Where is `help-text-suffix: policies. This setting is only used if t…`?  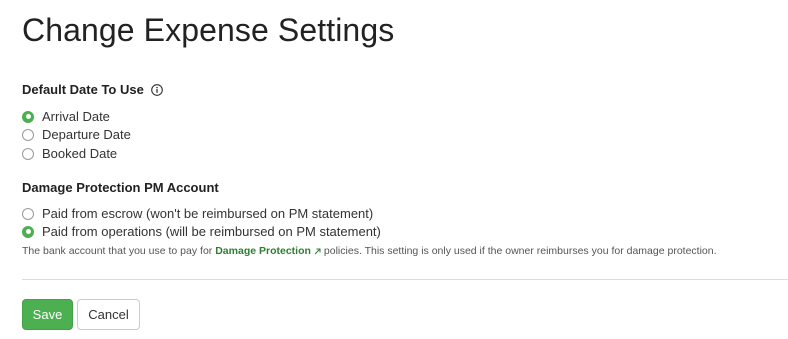 help-text-suffix: policies. This setting is only used if t… is located at coordinates (520, 251).